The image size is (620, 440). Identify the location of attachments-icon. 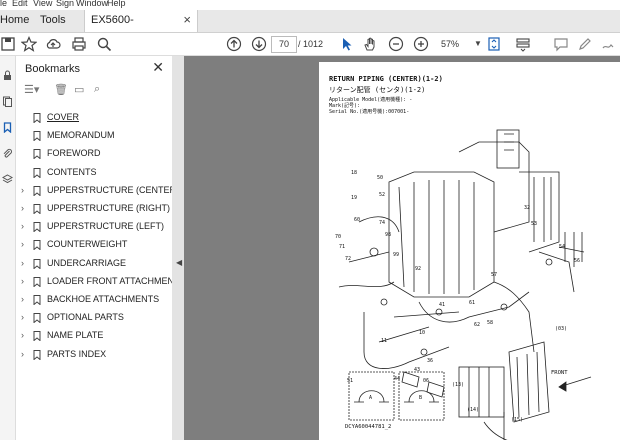
(7, 153).